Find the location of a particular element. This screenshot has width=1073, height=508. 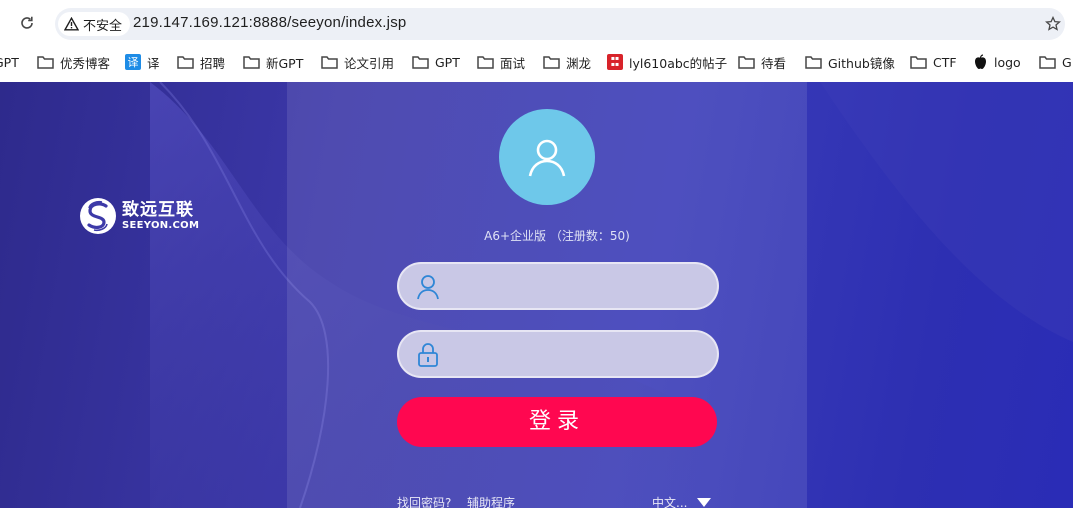

bookmark-item: 面试 is located at coordinates (501, 62).